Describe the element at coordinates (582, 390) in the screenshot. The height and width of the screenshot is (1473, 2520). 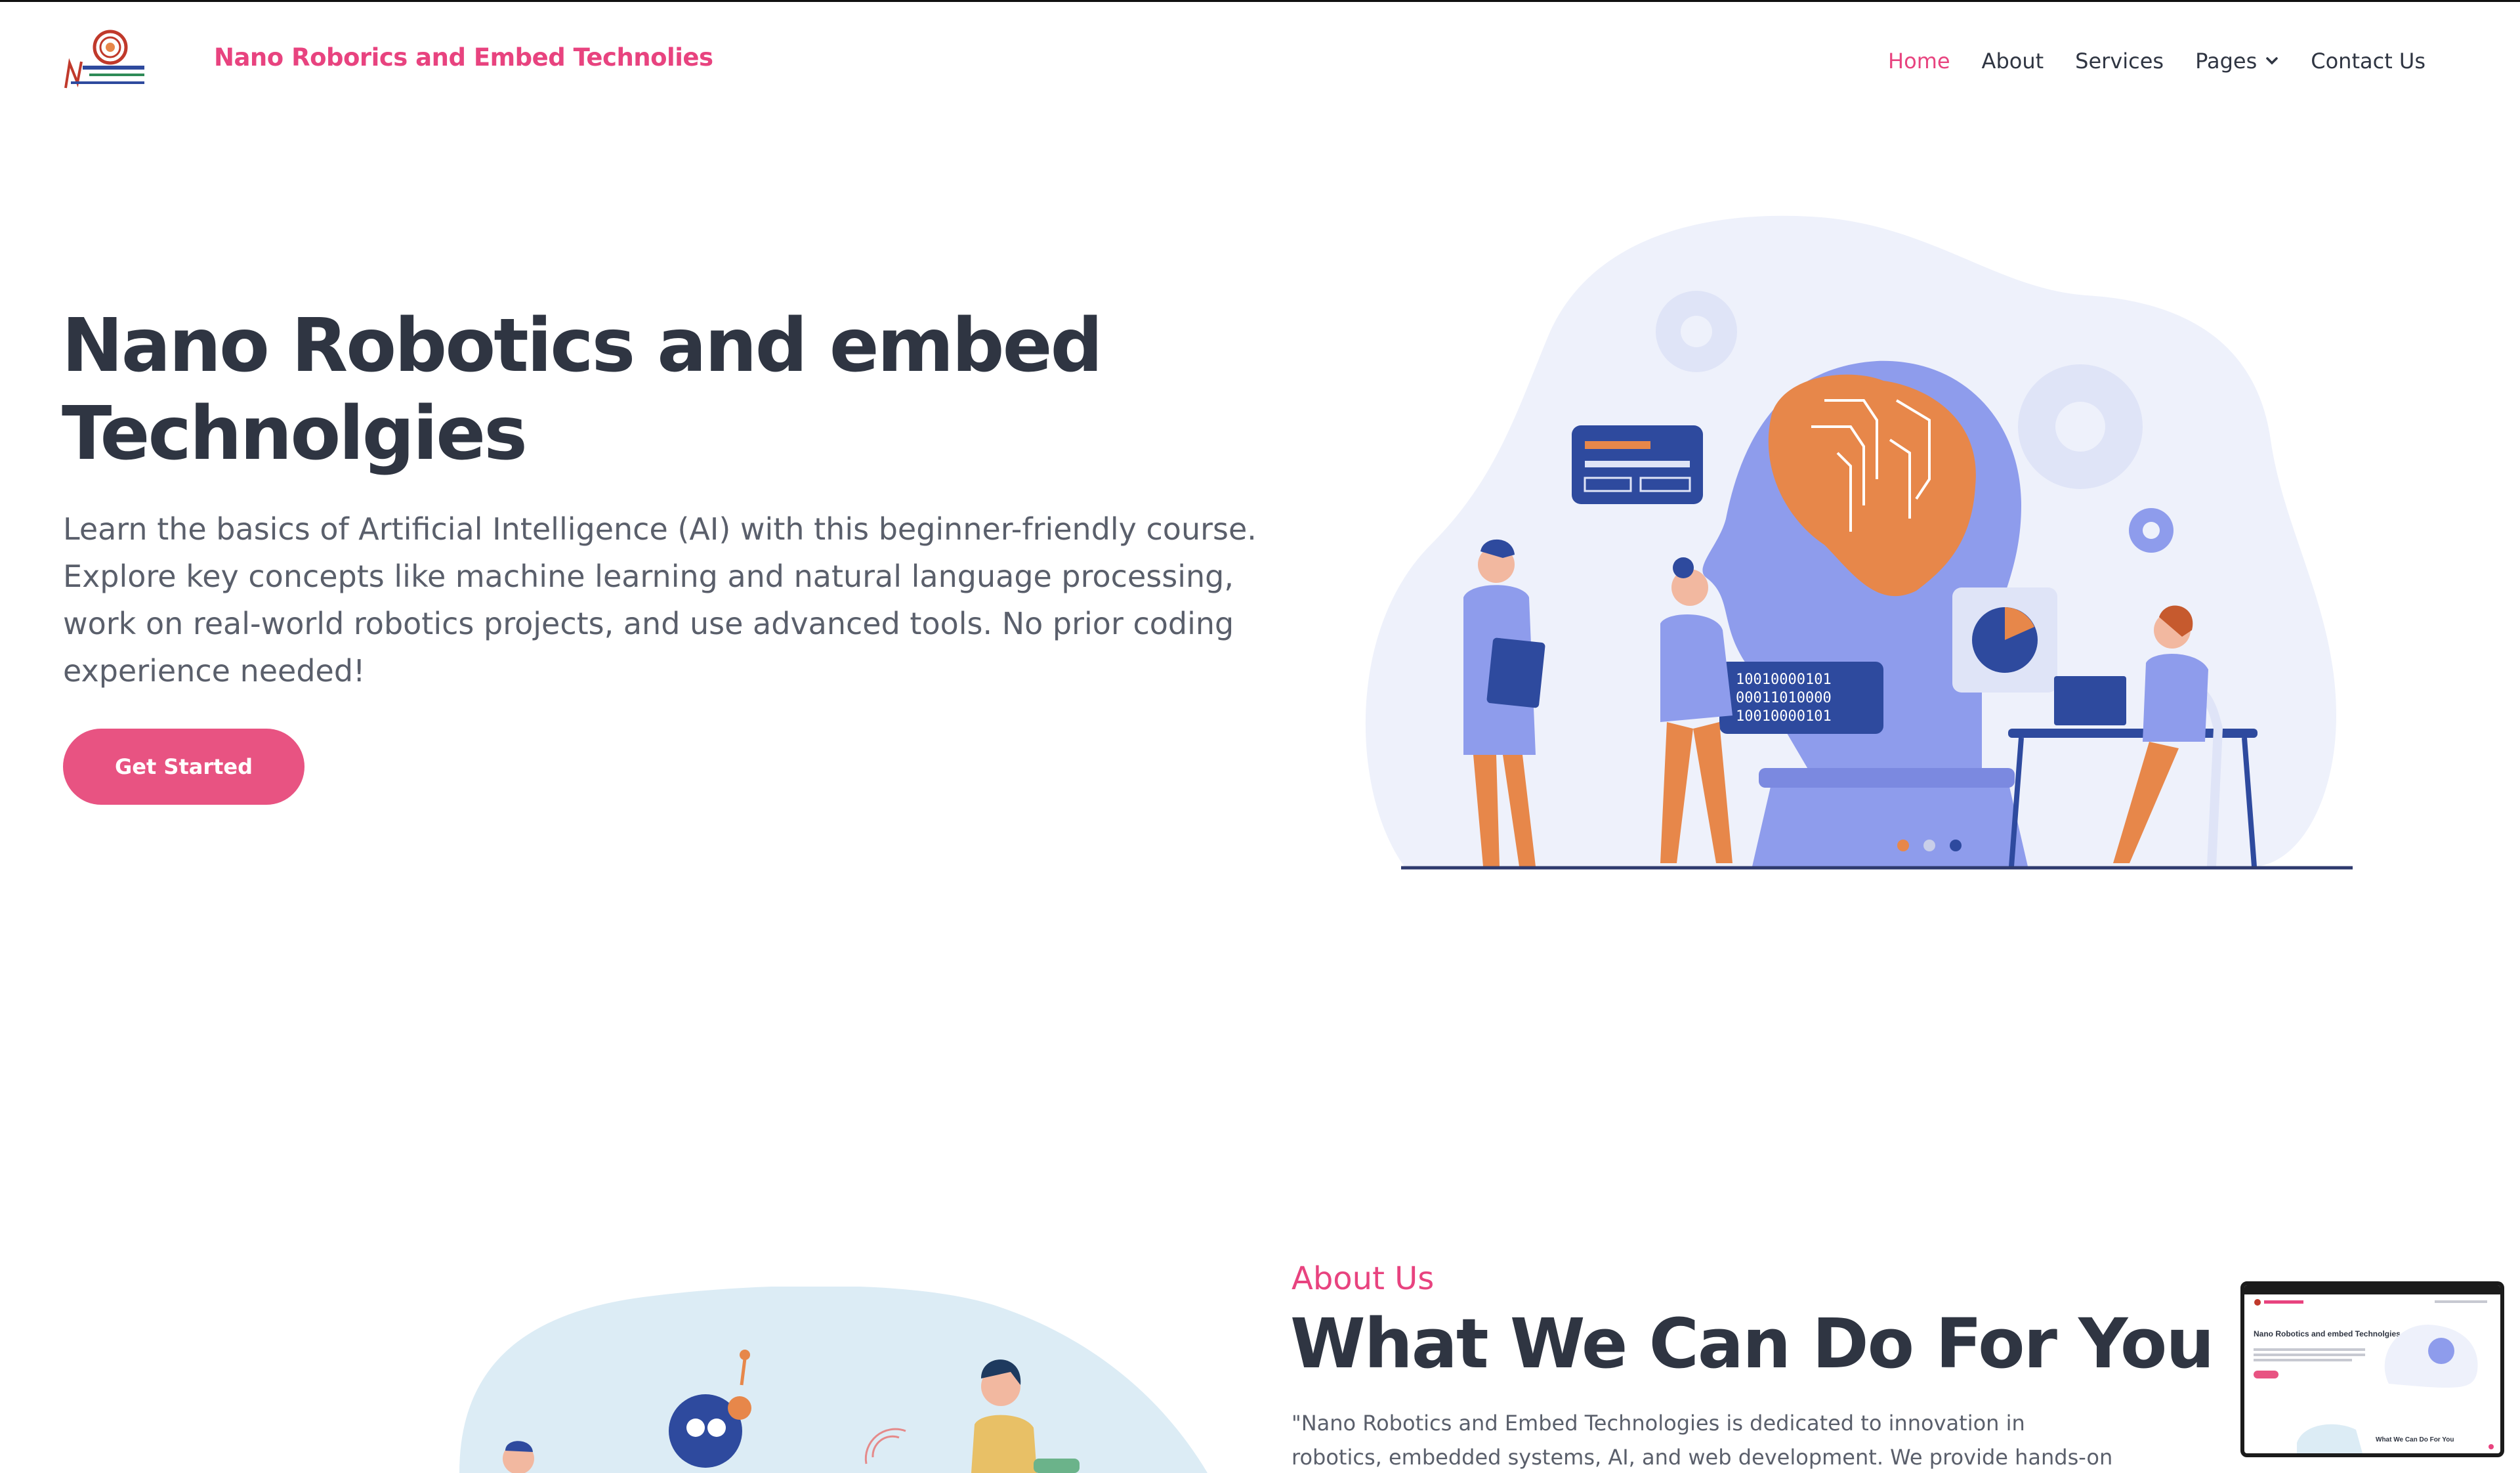
I see `hero-title: Nano Robotics and embed Technolgies` at that location.